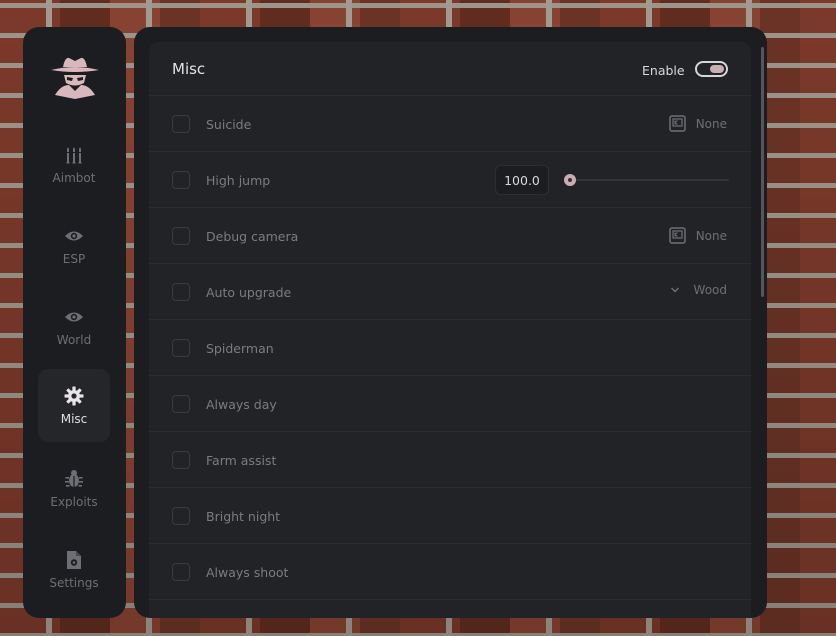  What do you see at coordinates (74, 582) in the screenshot?
I see `nav-label: Settings` at bounding box center [74, 582].